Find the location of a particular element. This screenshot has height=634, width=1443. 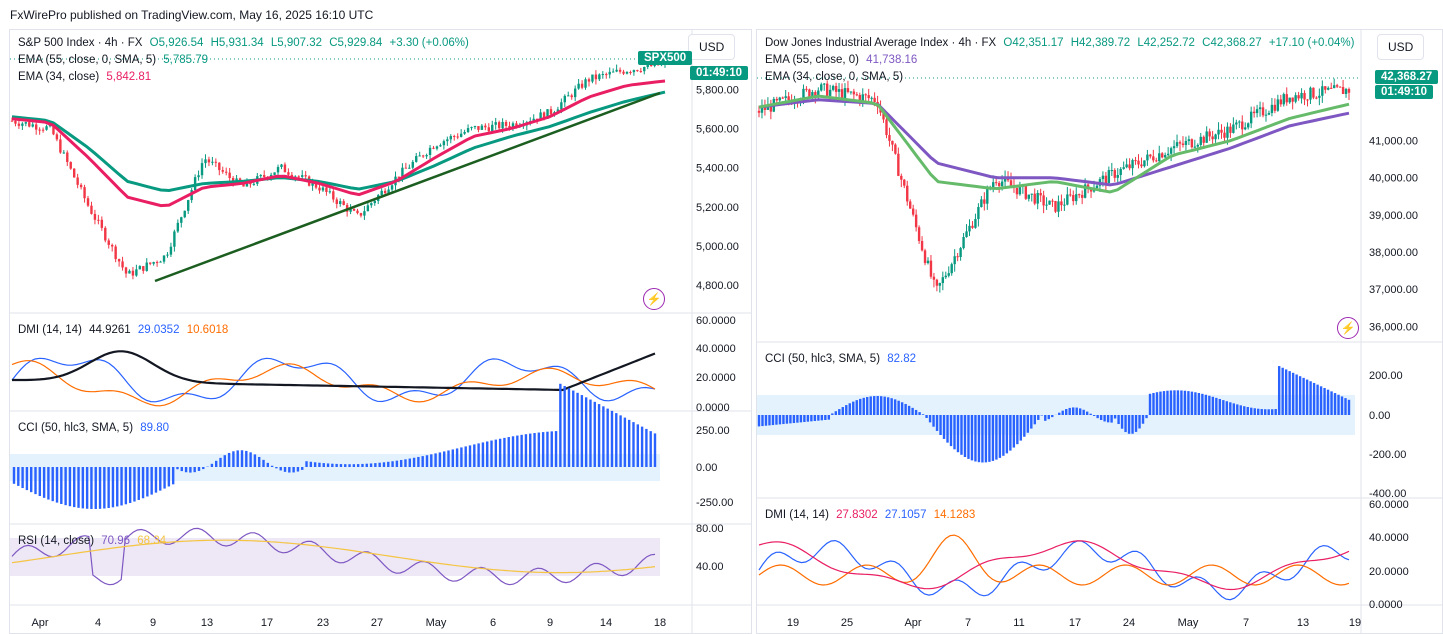

spx-dmi-tick: 40.0000 is located at coordinates (716, 349).